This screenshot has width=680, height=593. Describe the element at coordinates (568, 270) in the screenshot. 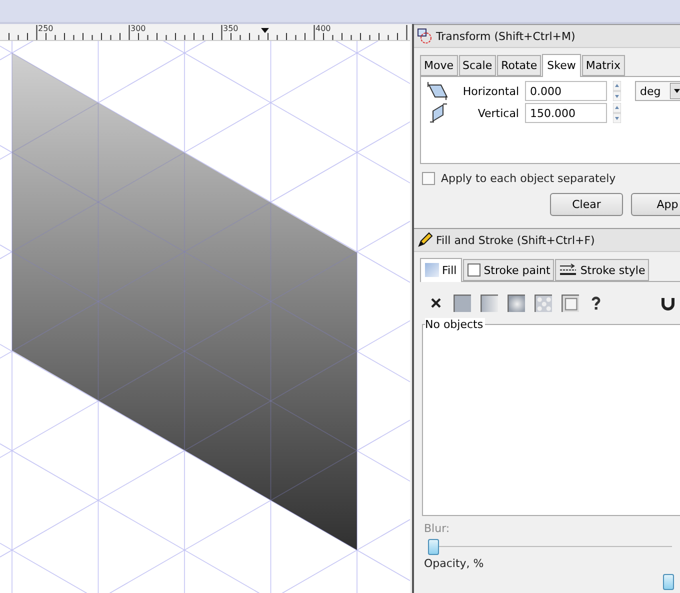

I see `stroke-style-icon` at that location.